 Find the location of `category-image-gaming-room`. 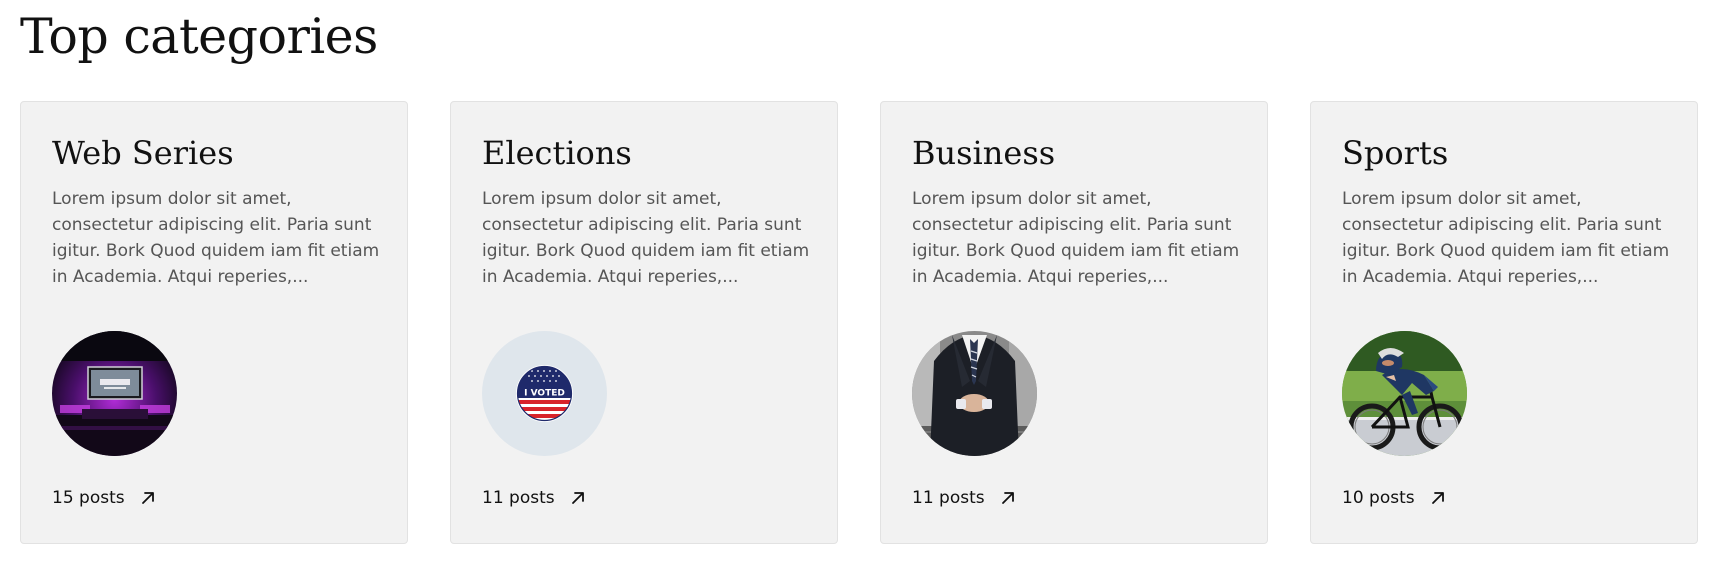

category-image-gaming-room is located at coordinates (114, 393).